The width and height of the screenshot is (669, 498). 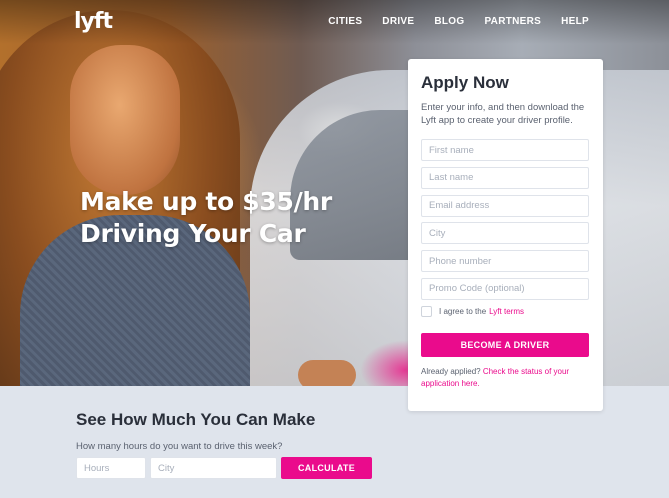 What do you see at coordinates (213, 468) in the screenshot?
I see `calculator-city-input` at bounding box center [213, 468].